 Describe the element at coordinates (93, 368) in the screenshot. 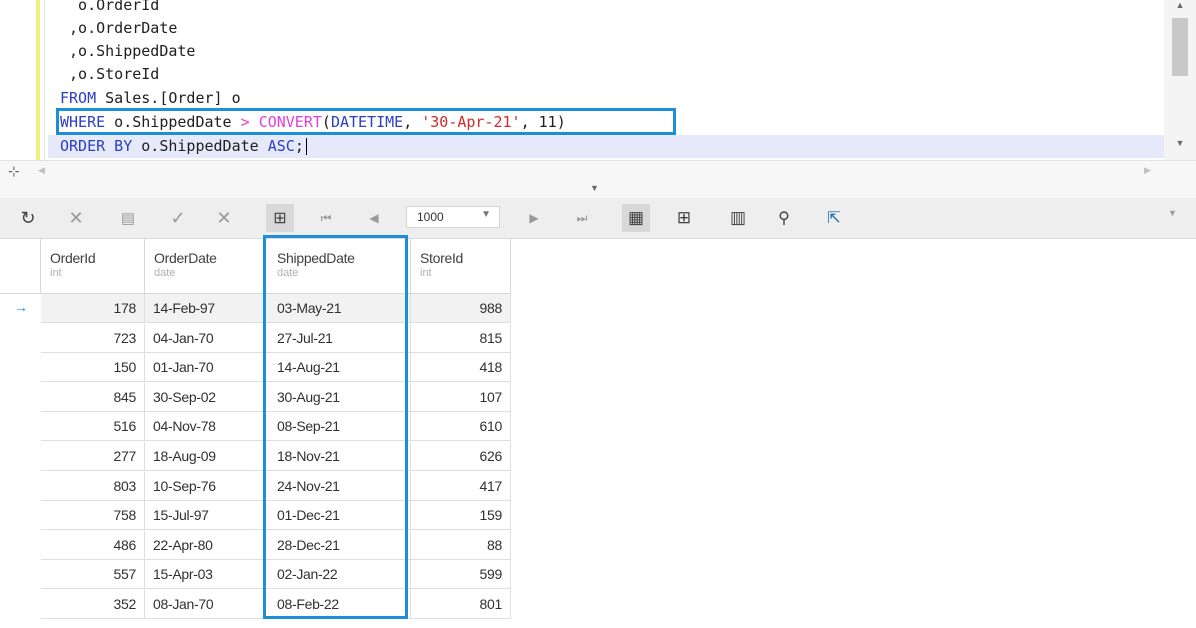

I see `table-cell-orderid: 150` at that location.